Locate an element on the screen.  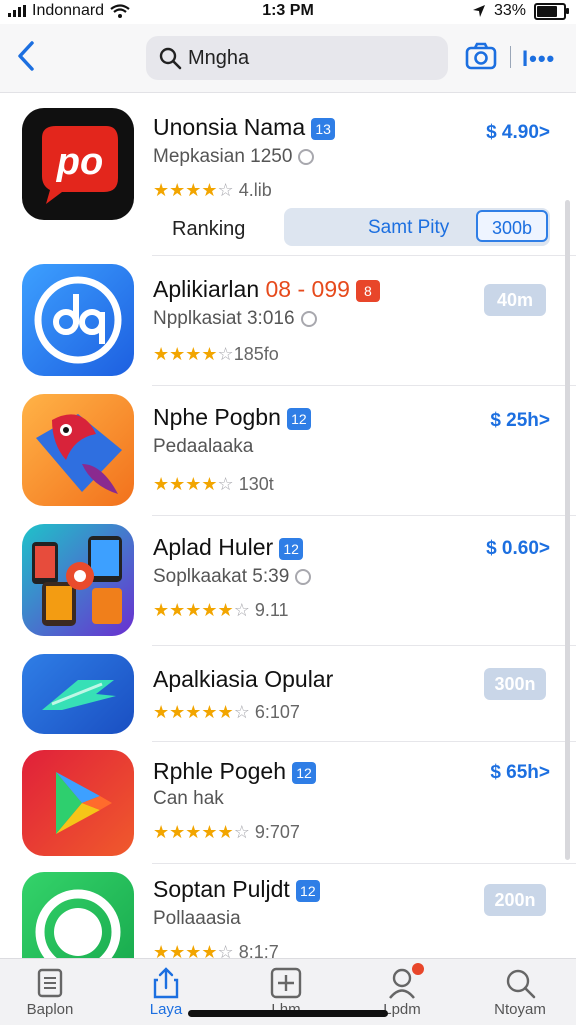
app-title-text: Soptan Puljdt is located at coordinates (221, 889).